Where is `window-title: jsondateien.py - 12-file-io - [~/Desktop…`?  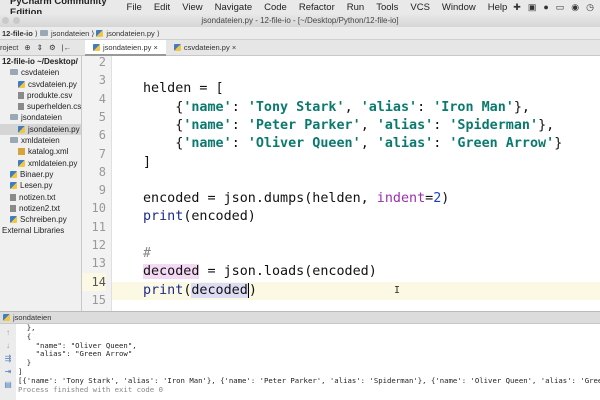 window-title: jsondateien.py - 12-file-io - [~/Desktop… is located at coordinates (300, 20).